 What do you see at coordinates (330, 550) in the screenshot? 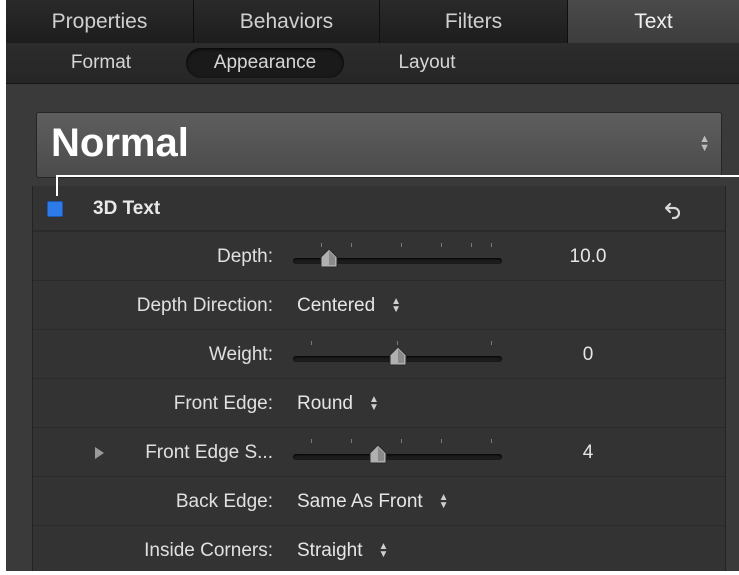
I see `inside-corners-value: Straight` at bounding box center [330, 550].